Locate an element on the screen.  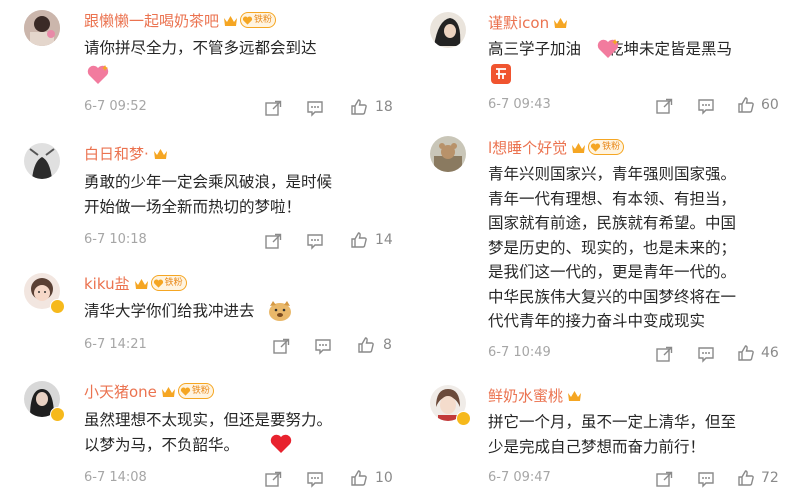
like-count: 8 is located at coordinates (387, 345).